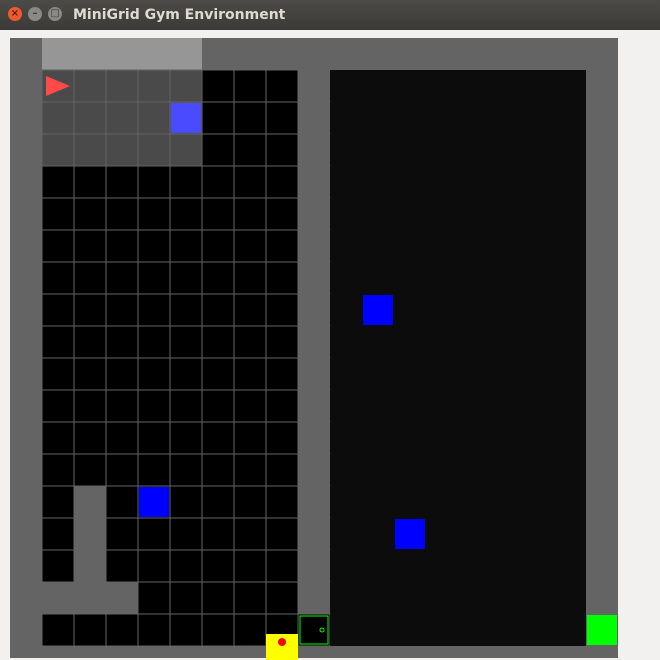 This screenshot has height=660, width=660. Describe the element at coordinates (410, 534) in the screenshot. I see `box-object` at that location.